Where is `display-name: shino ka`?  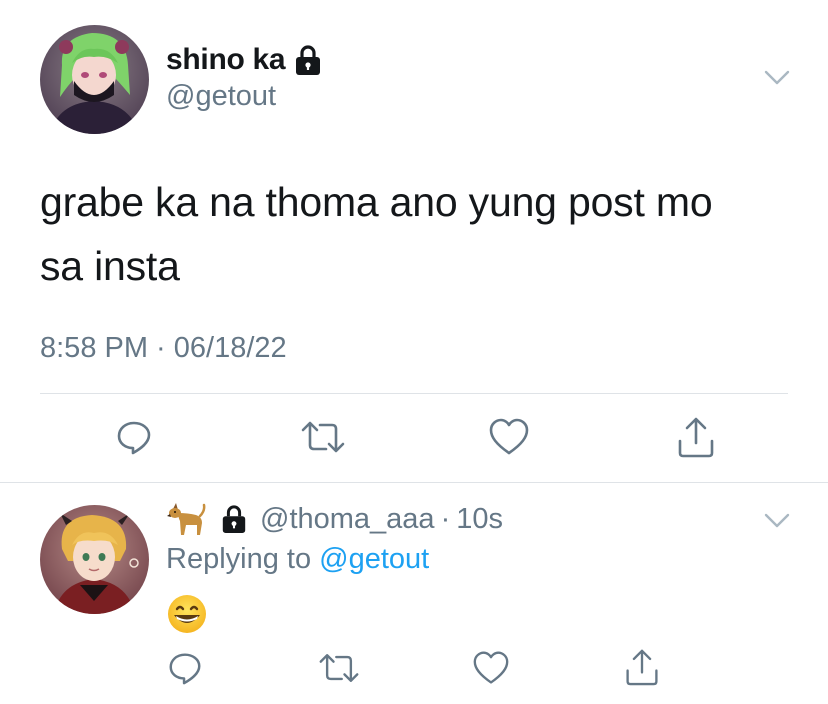 display-name: shino ka is located at coordinates (226, 60).